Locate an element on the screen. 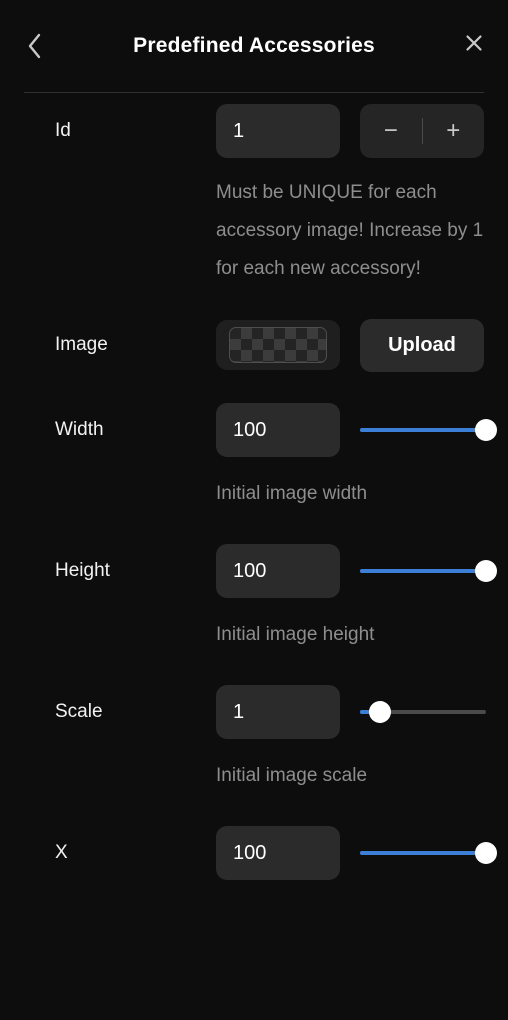 This screenshot has height=1020, width=508. row-scale: Scale 1 is located at coordinates (254, 712).